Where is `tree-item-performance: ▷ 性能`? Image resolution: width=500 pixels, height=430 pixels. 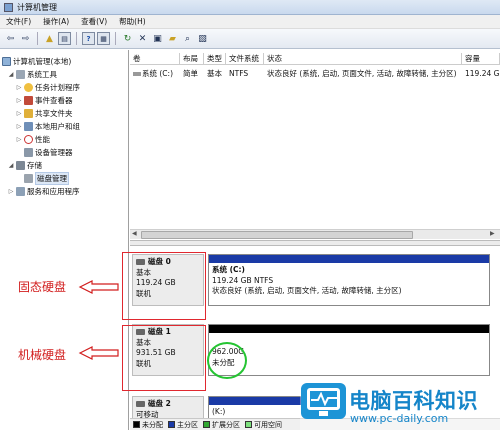
tree-item-performance: ▷ 性能 is located at coordinates (33, 139).